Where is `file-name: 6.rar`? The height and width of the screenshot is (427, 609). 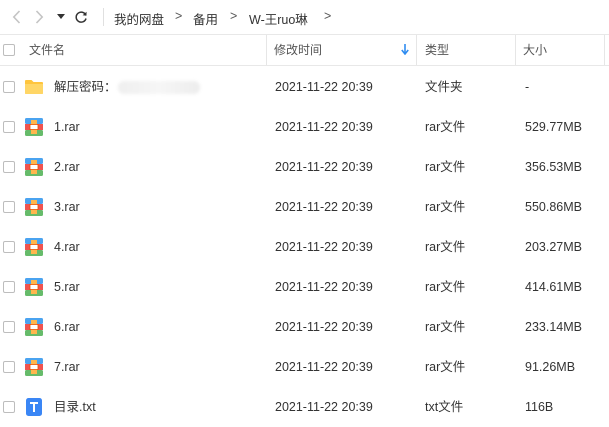 file-name: 6.rar is located at coordinates (67, 327).